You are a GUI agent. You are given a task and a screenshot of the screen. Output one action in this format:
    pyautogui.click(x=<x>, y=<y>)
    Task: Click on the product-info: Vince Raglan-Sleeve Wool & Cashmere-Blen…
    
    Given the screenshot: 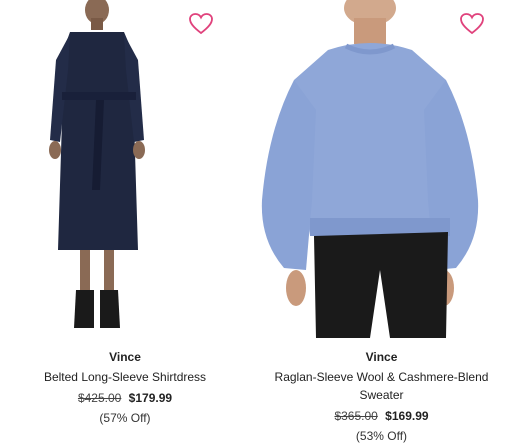 What is the action you would take?
    pyautogui.click(x=381, y=396)
    